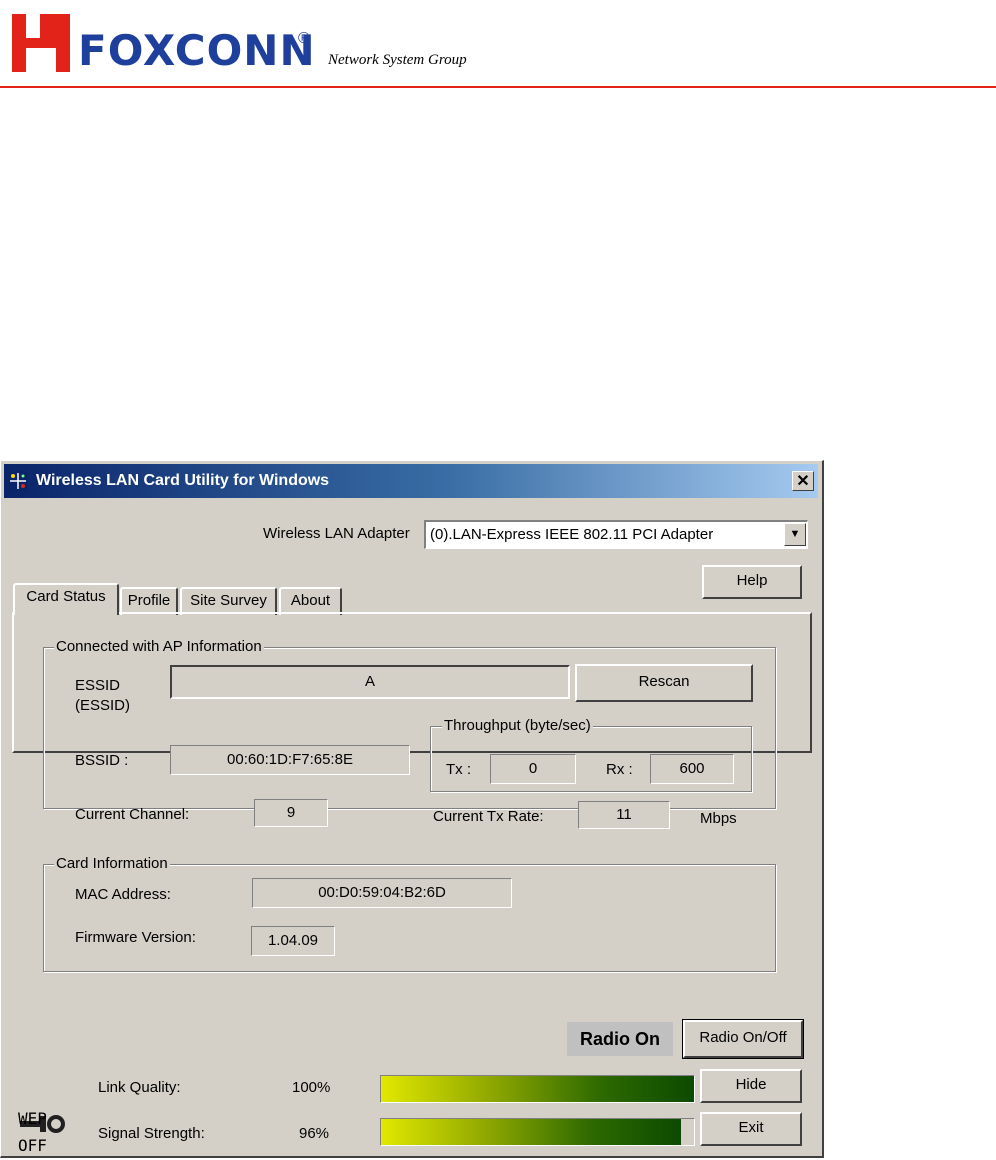 This screenshot has width=996, height=1160. What do you see at coordinates (310, 601) in the screenshot?
I see `tab-about: About` at bounding box center [310, 601].